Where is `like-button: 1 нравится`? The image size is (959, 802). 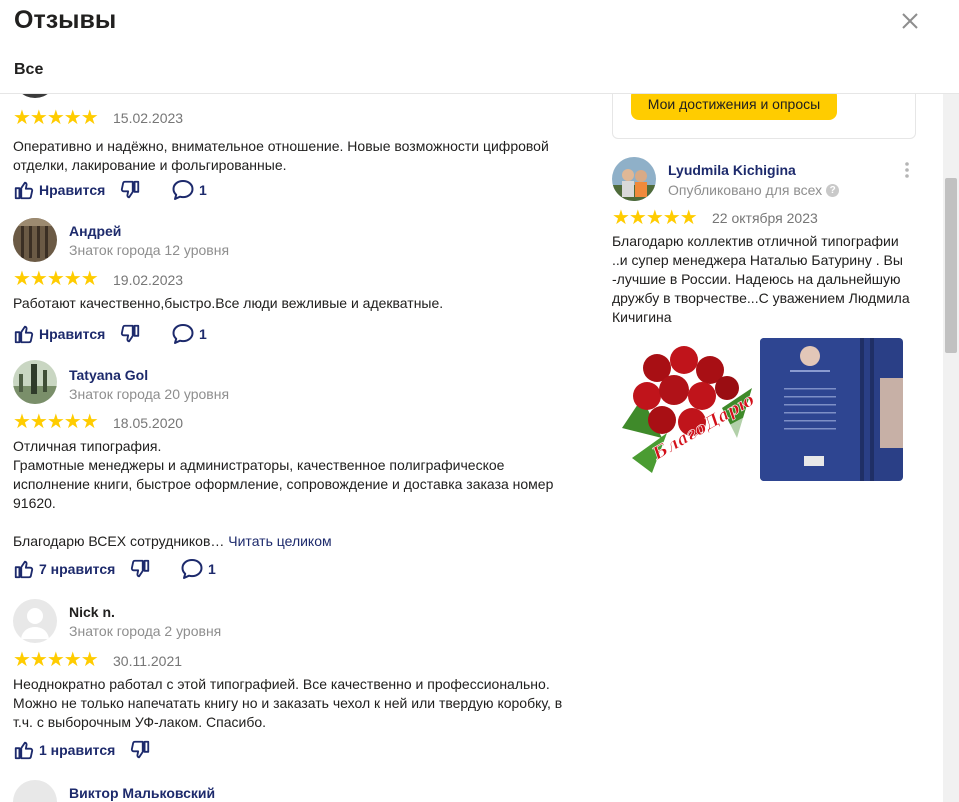
like-button: 1 нравится is located at coordinates (64, 750).